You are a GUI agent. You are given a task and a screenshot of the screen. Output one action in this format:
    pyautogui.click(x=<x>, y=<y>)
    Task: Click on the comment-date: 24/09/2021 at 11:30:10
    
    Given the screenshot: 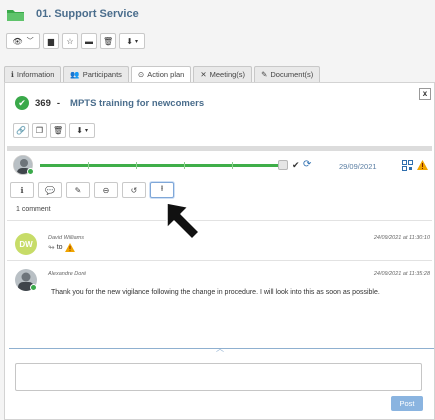 What is the action you would take?
    pyautogui.click(x=401, y=238)
    